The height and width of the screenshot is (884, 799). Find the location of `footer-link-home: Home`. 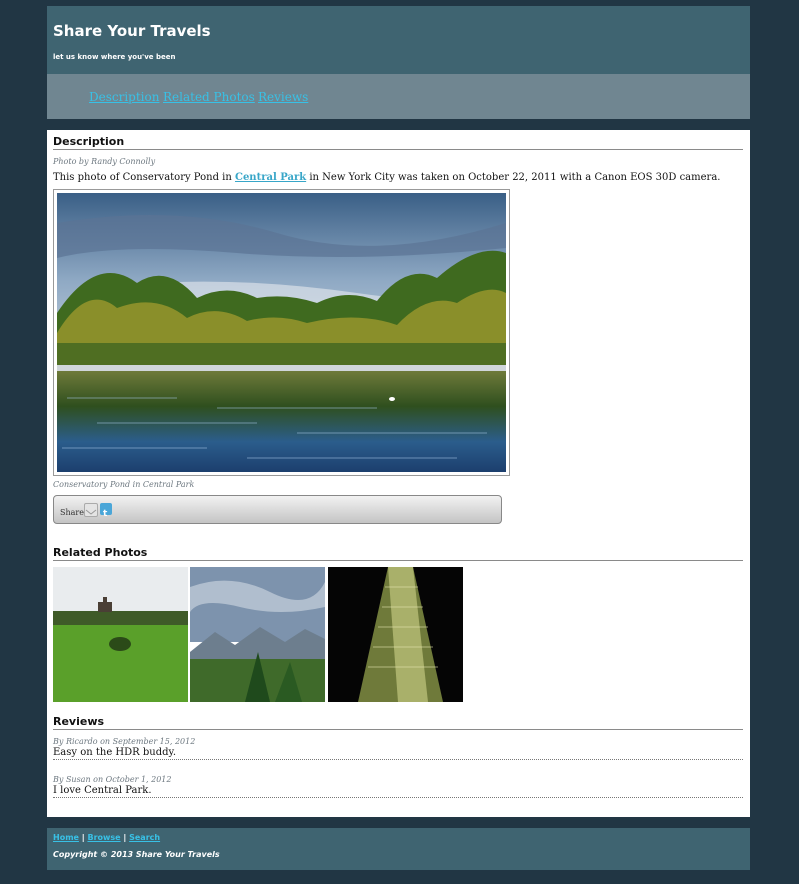

footer-link-home: Home is located at coordinates (66, 837).